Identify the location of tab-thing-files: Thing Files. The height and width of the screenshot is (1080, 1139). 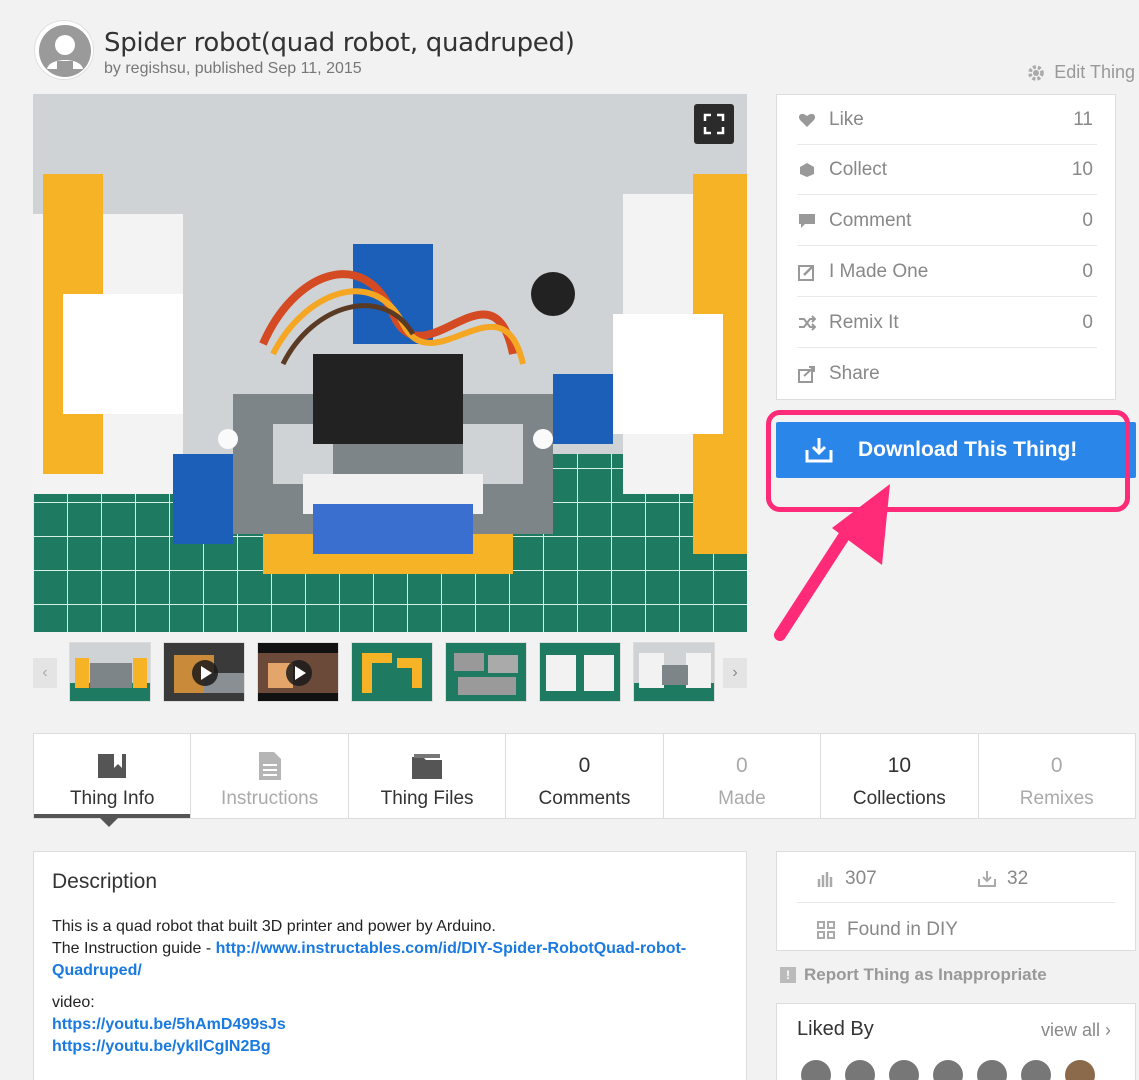
(427, 776).